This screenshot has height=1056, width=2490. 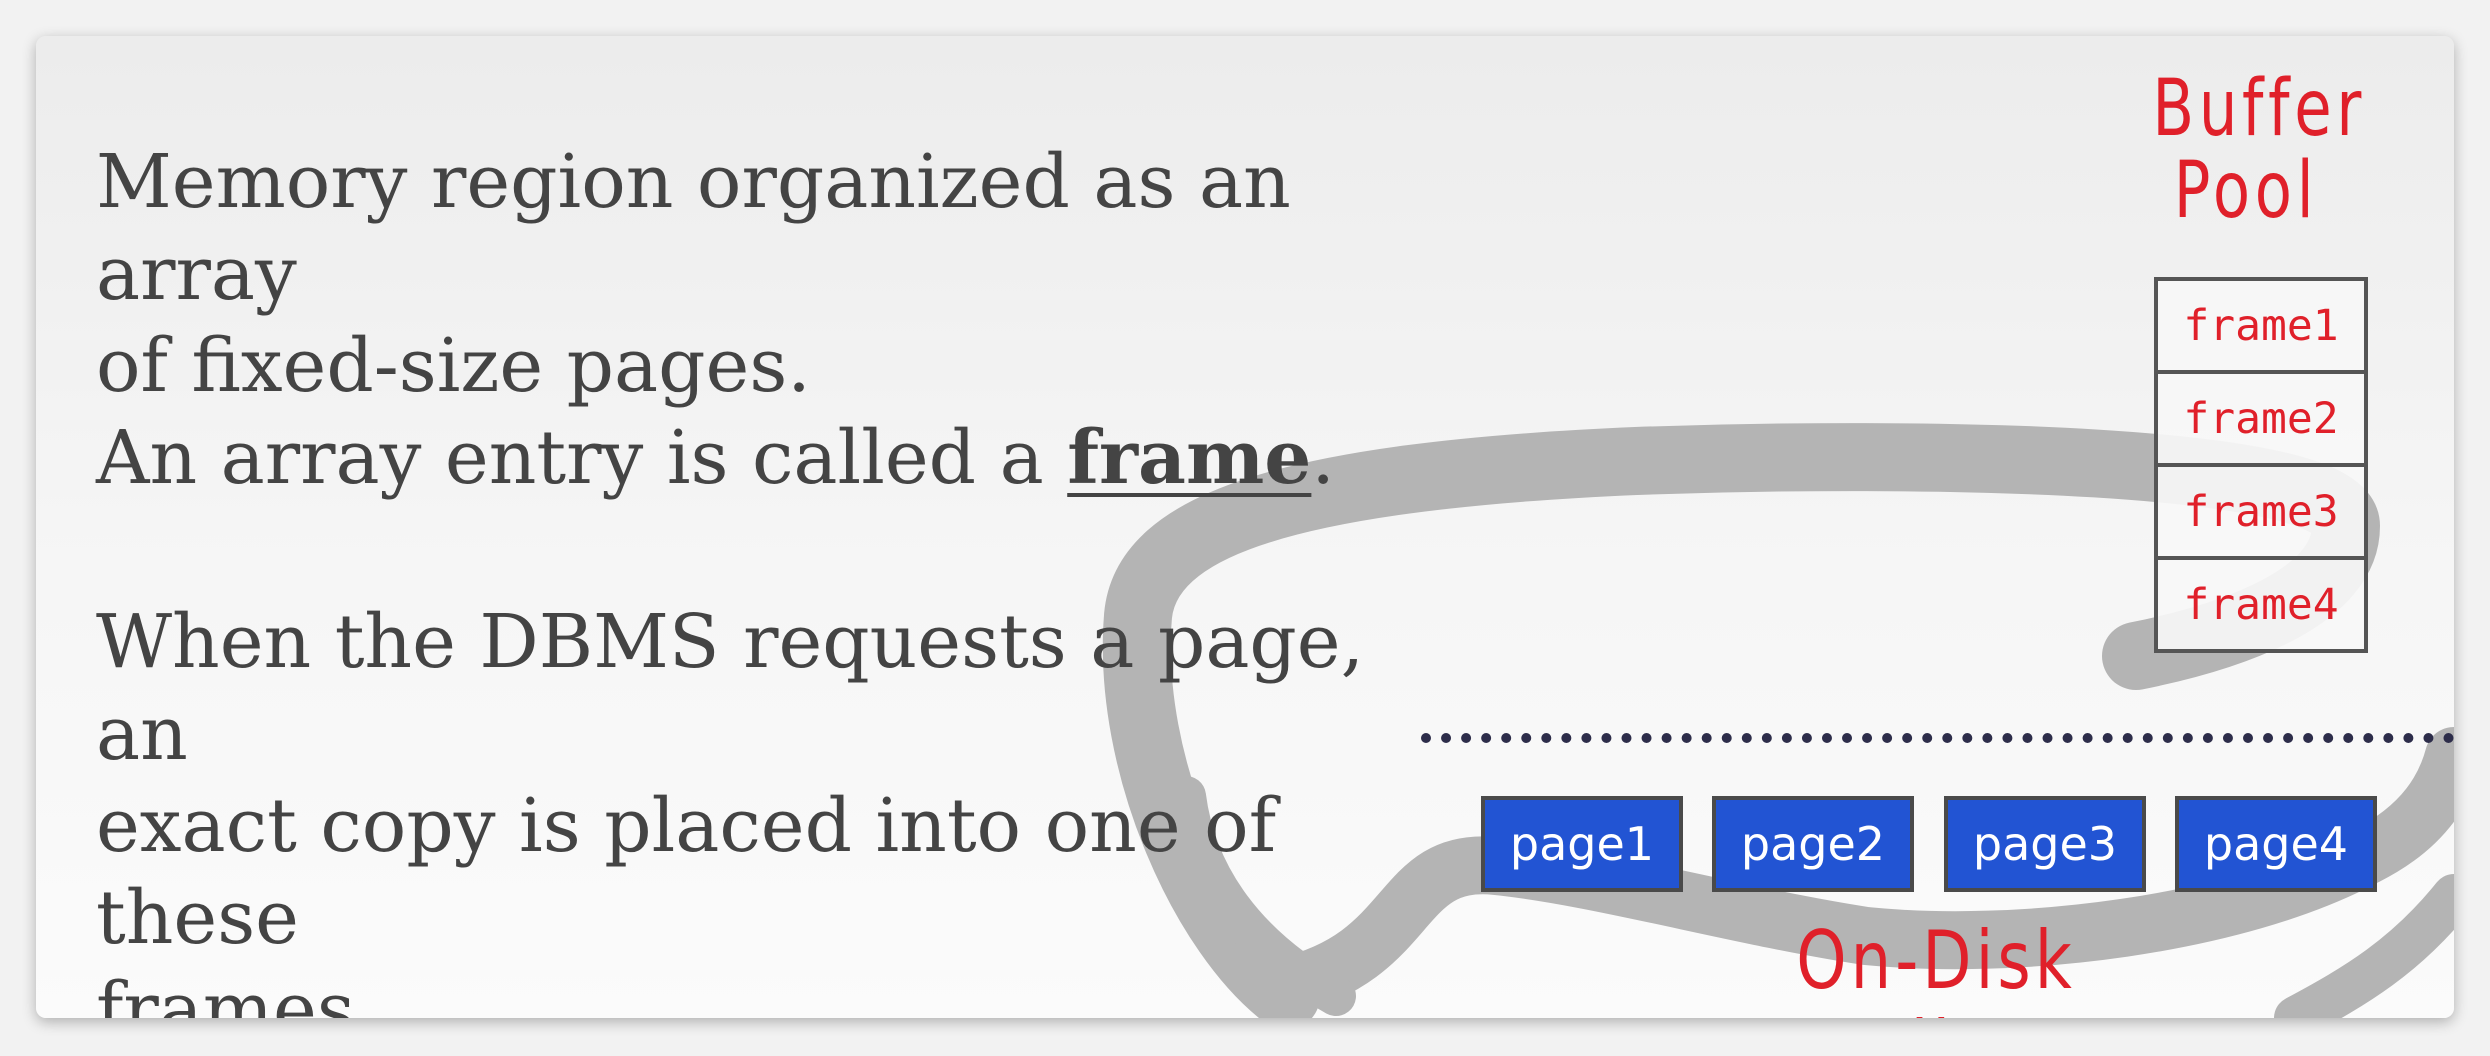 I want to click on disk-page-box: page4, so click(x=2276, y=844).